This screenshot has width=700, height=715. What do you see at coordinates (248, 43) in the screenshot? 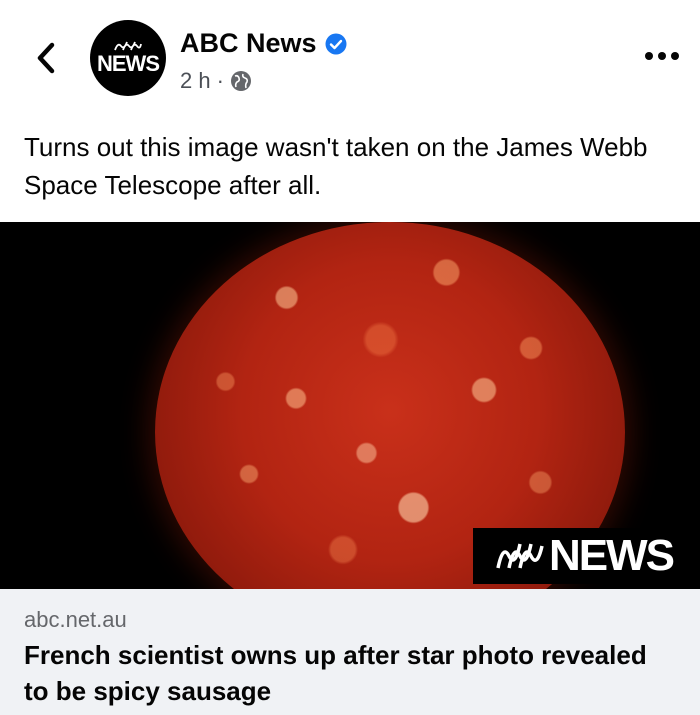
I see `page-name: ABC News` at bounding box center [248, 43].